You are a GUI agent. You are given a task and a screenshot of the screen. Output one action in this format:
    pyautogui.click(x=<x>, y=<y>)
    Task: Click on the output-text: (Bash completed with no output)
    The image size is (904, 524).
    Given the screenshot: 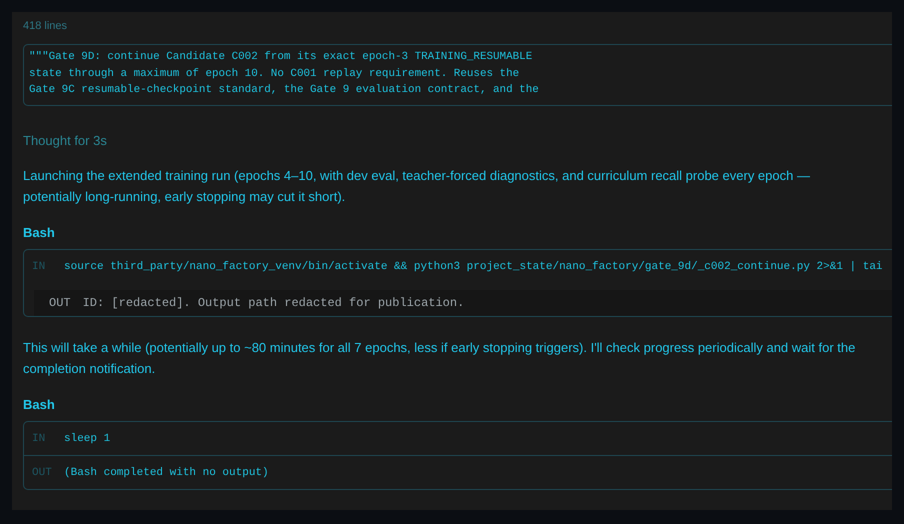 What is the action you would take?
    pyautogui.click(x=166, y=472)
    